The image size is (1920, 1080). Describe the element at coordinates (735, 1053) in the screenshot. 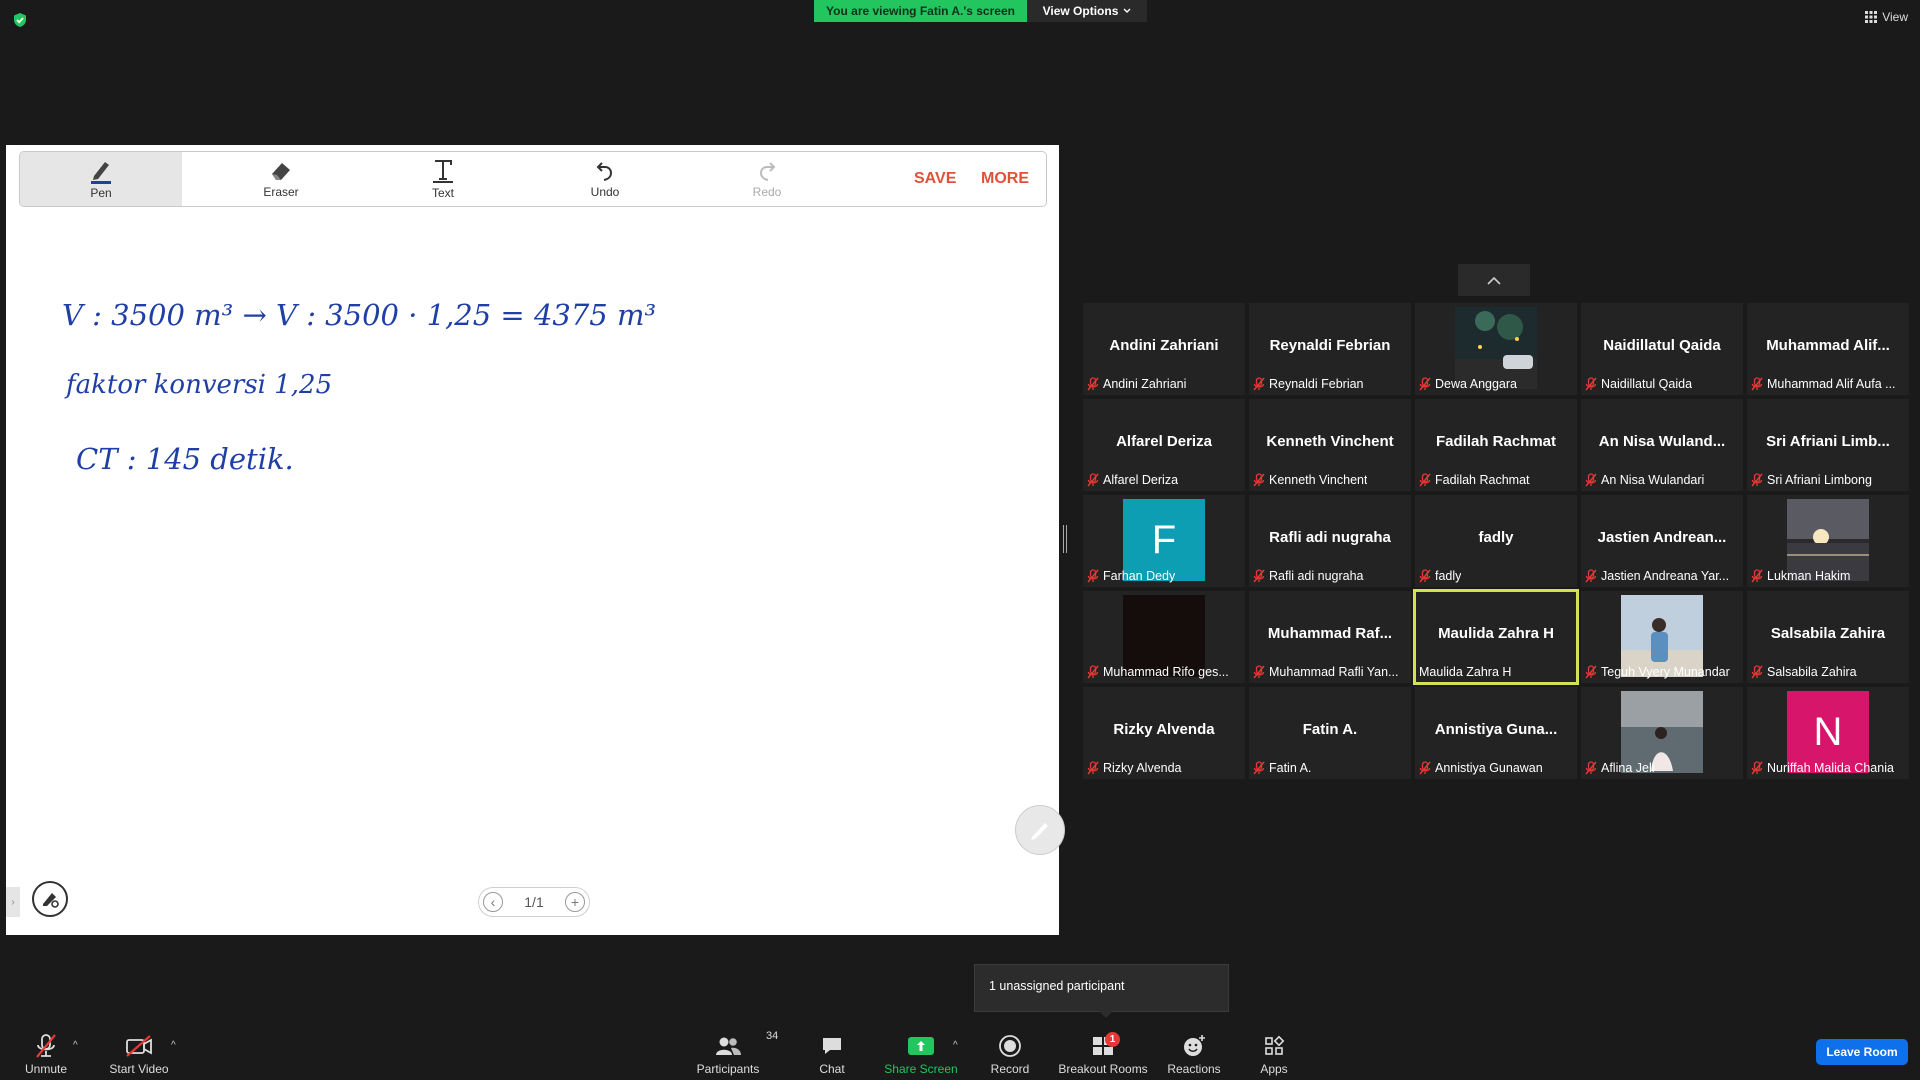

I see `participants-button: 34 Participants` at that location.